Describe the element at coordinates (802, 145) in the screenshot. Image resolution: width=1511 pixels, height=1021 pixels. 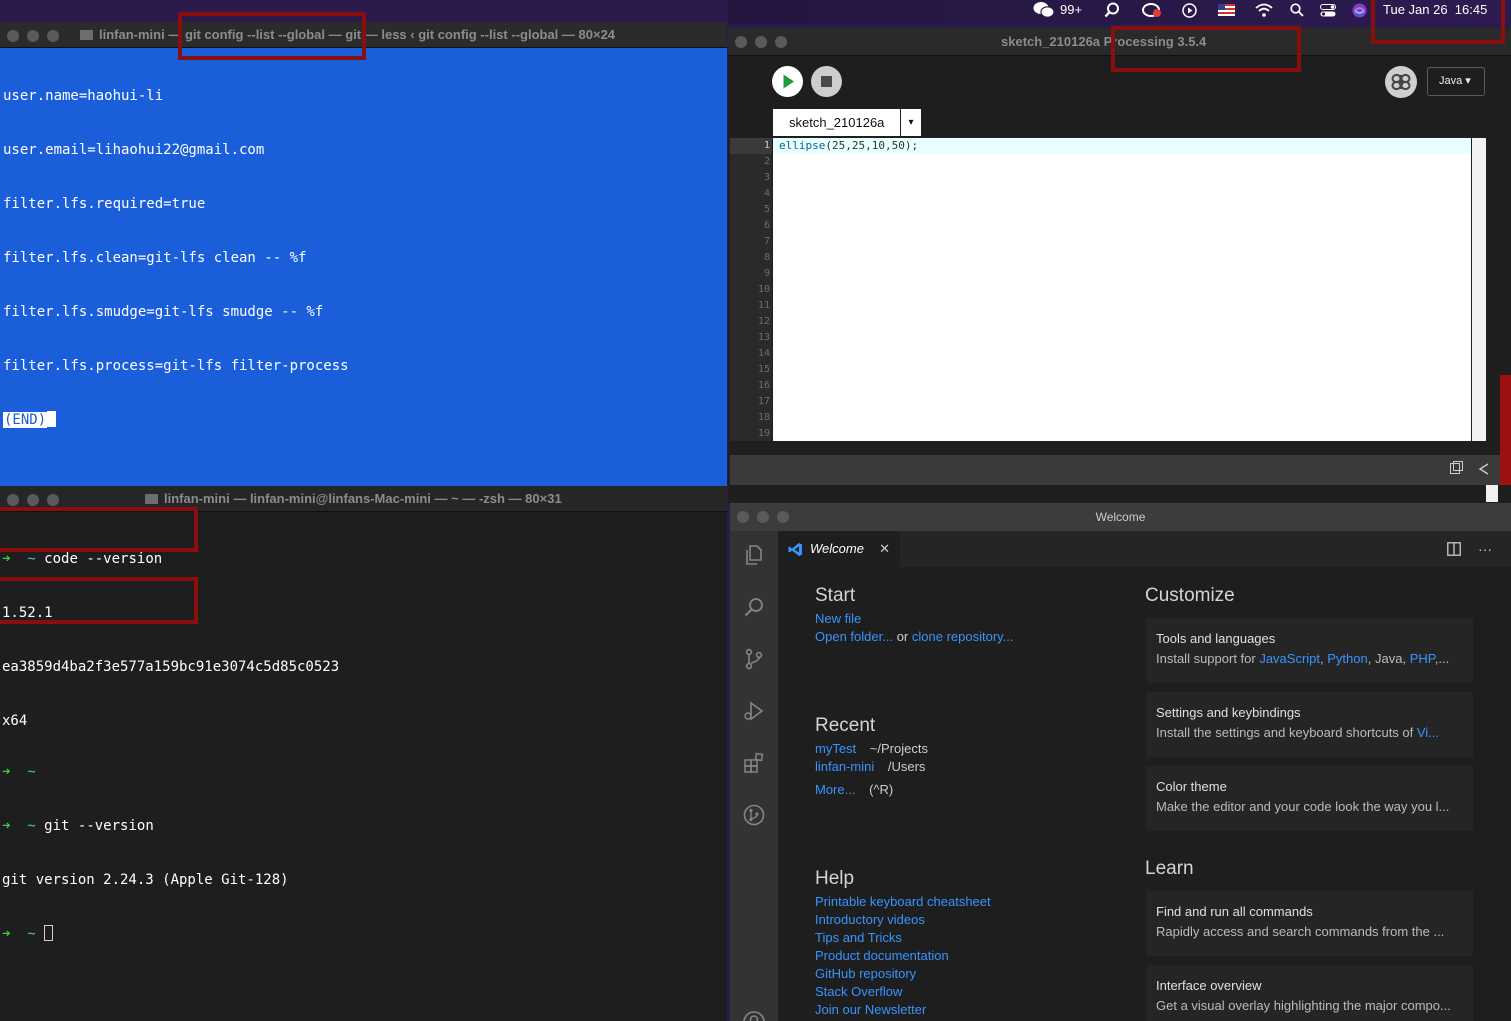
I see `code-function: ellipse` at that location.